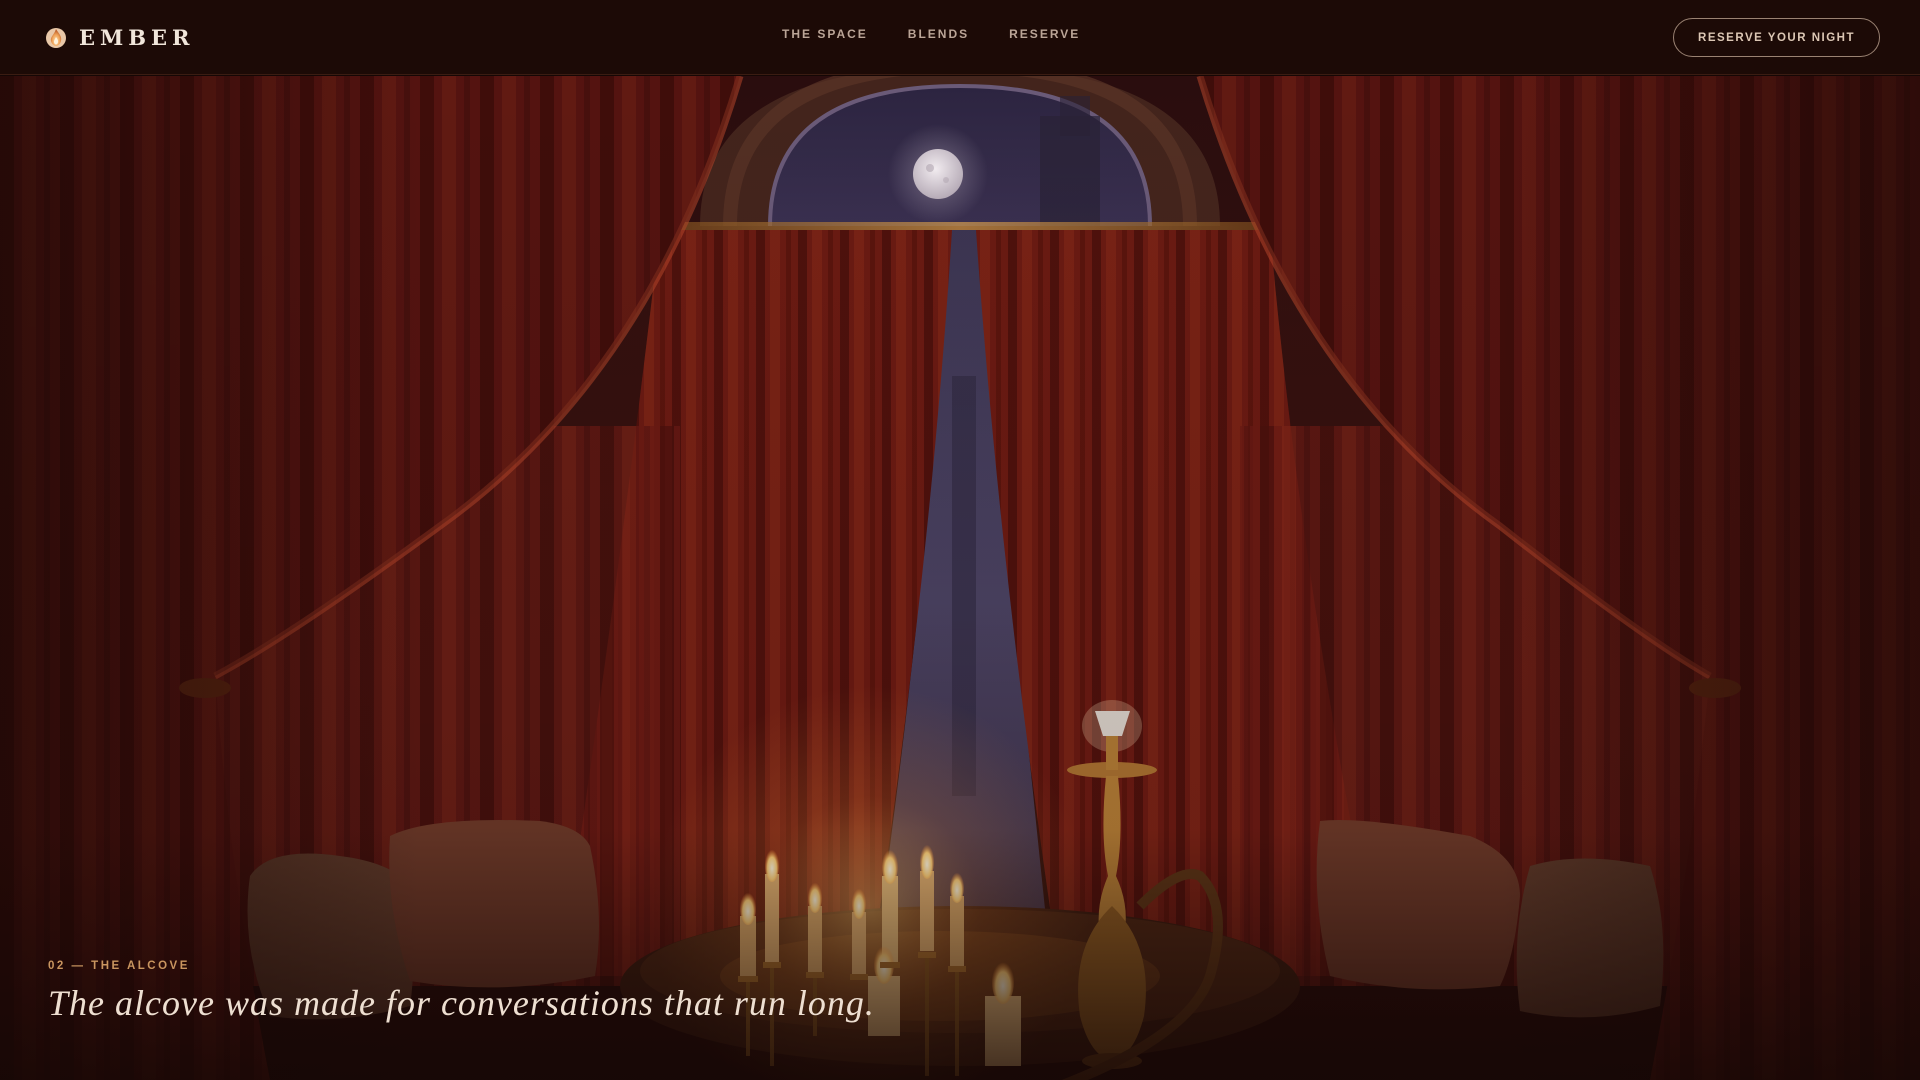  I want to click on brand-name: EMBER, so click(137, 37).